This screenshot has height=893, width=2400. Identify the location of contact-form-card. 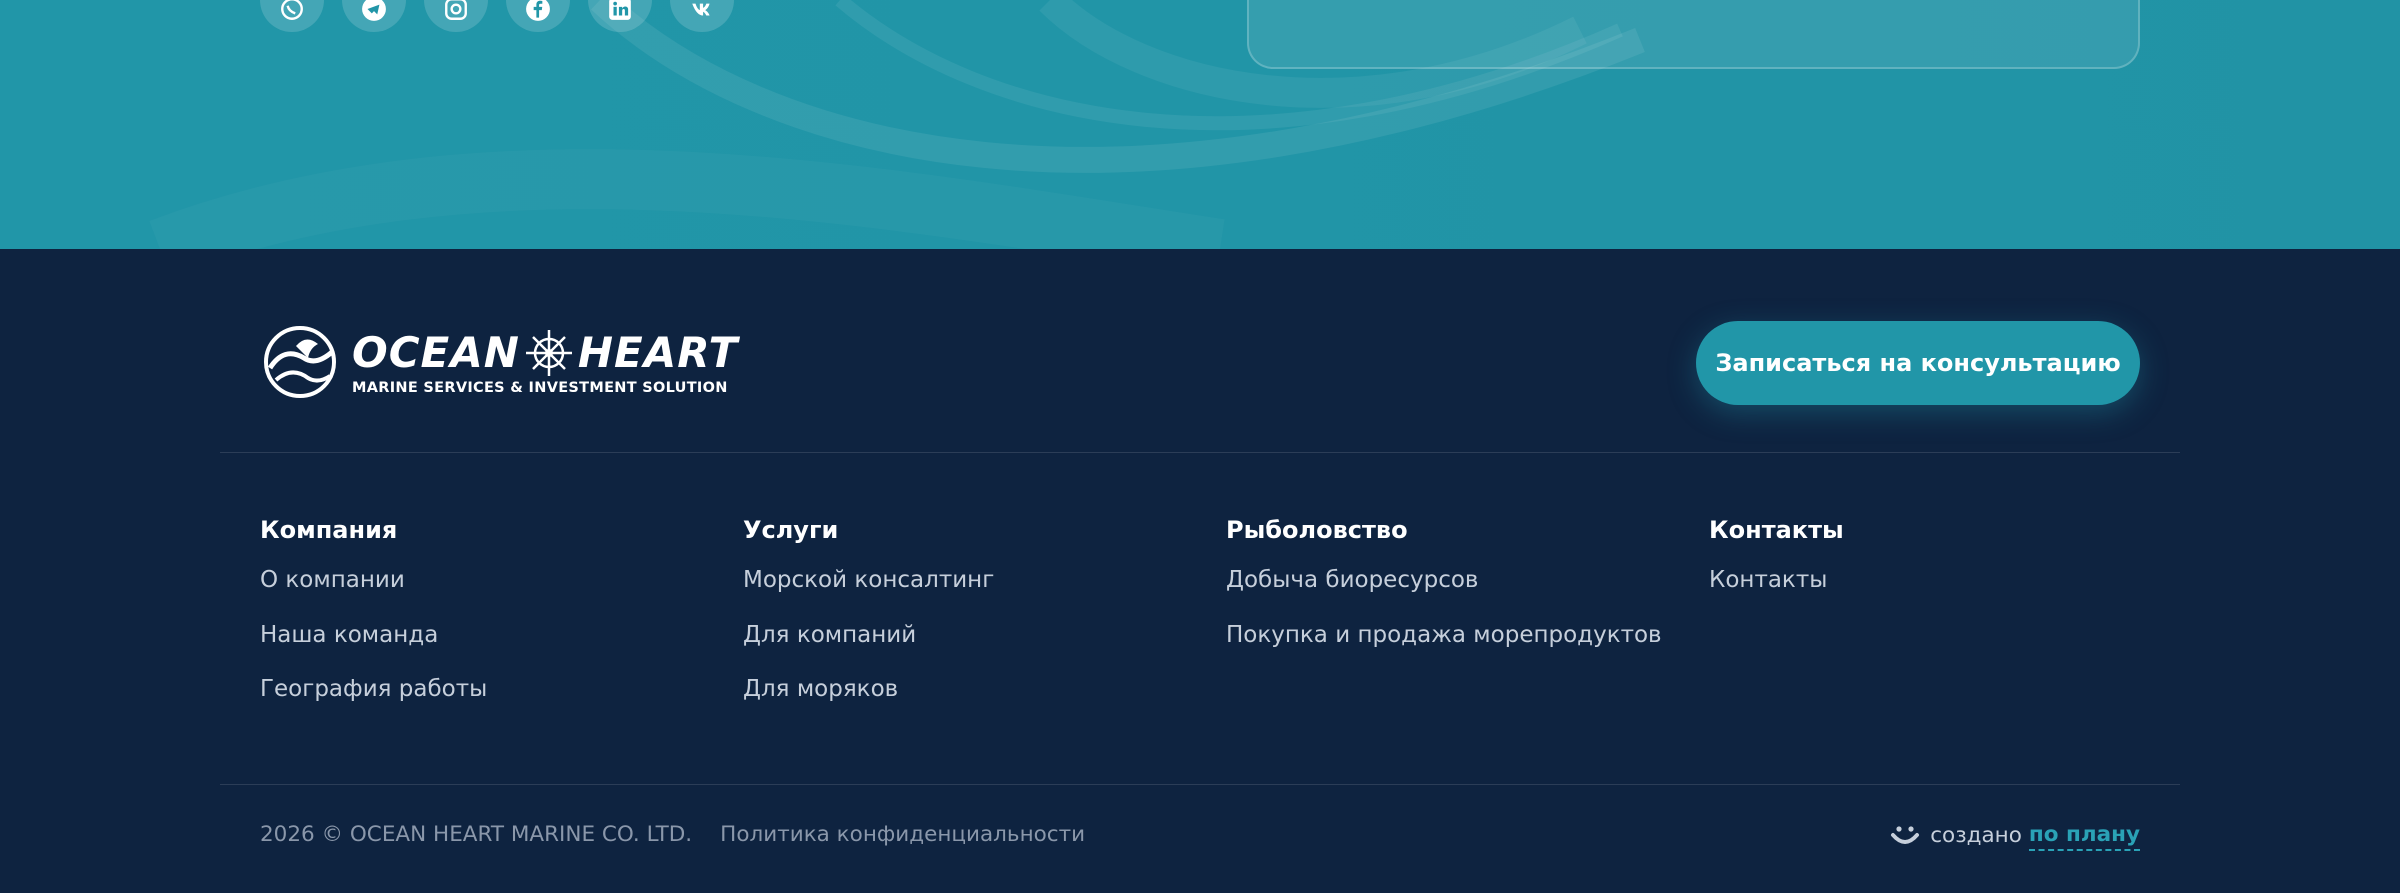
(1693, 34).